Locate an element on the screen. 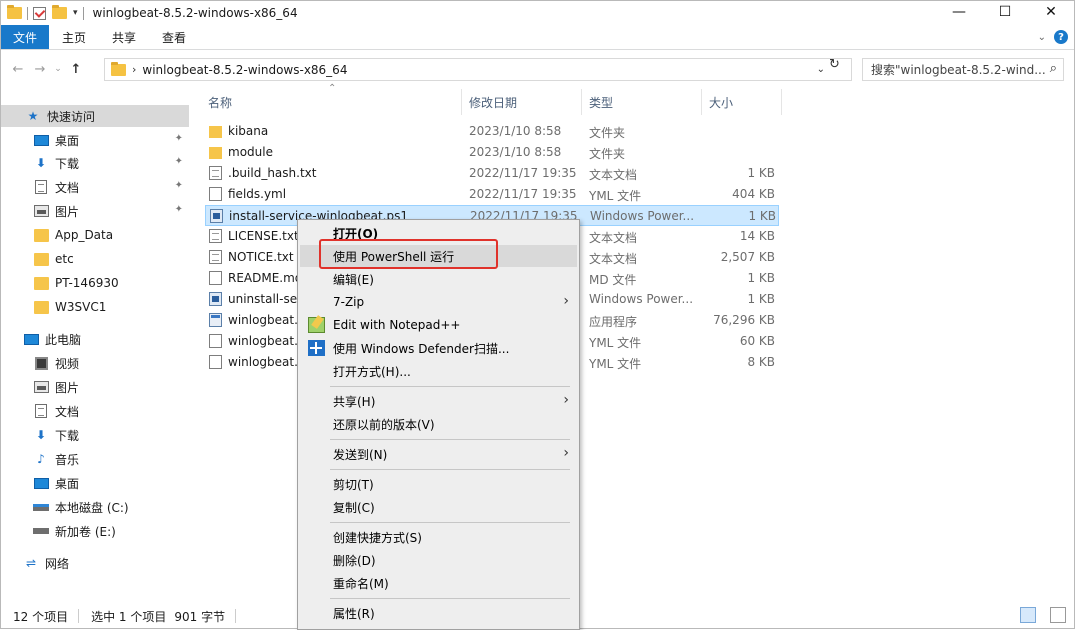 This screenshot has width=1075, height=630. nav-label: 网络 is located at coordinates (57, 563).